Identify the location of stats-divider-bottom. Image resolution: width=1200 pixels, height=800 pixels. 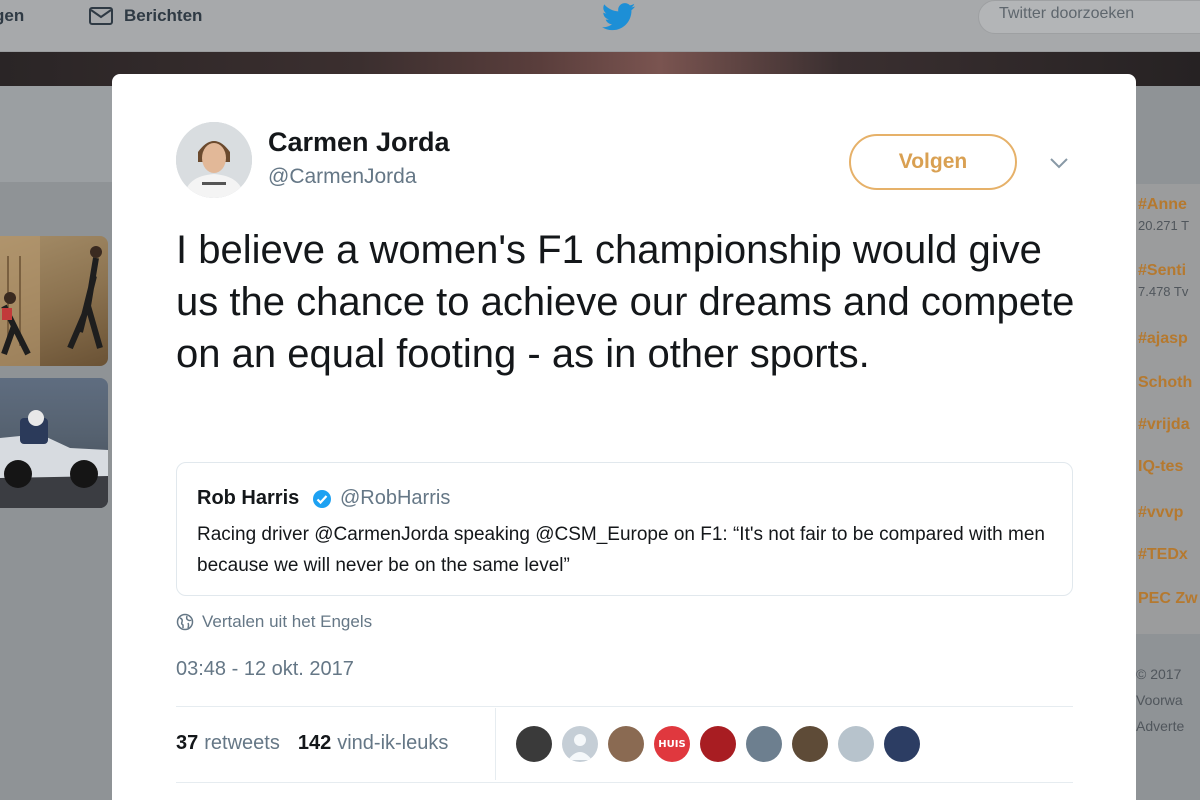
(624, 782).